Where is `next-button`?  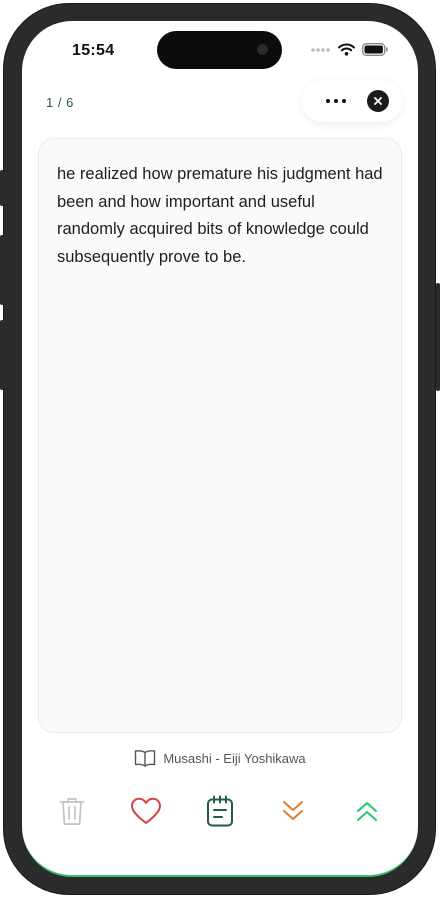
next-button is located at coordinates (293, 811).